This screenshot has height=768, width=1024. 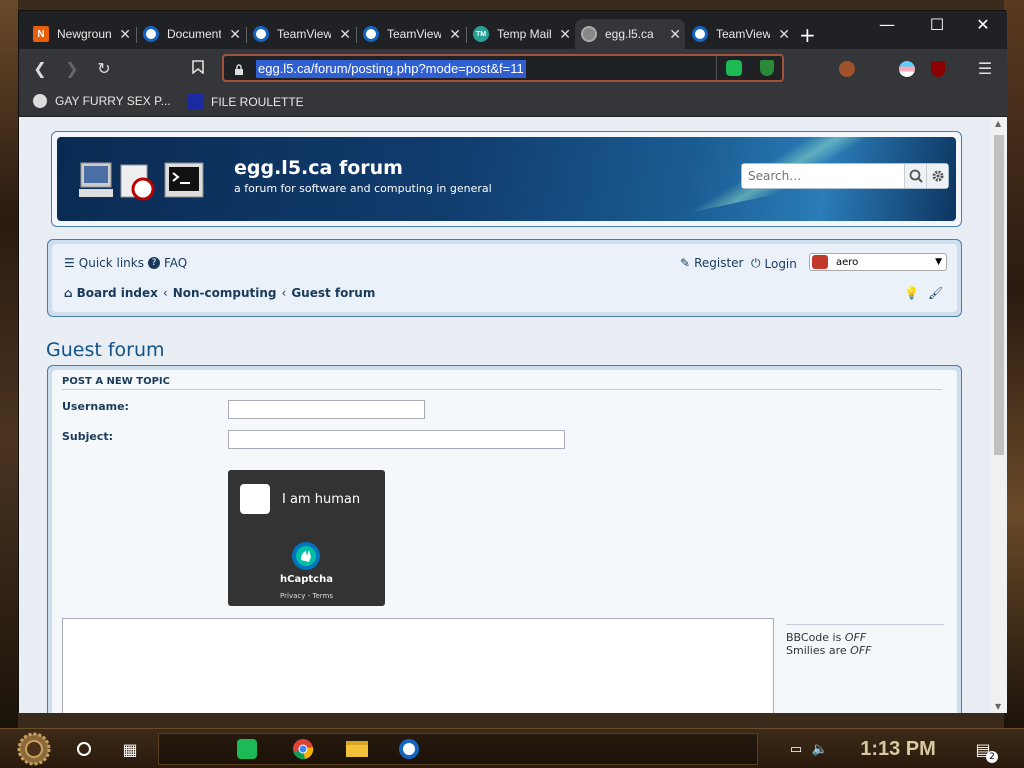 I want to click on globe-icon, so click(x=589, y=34).